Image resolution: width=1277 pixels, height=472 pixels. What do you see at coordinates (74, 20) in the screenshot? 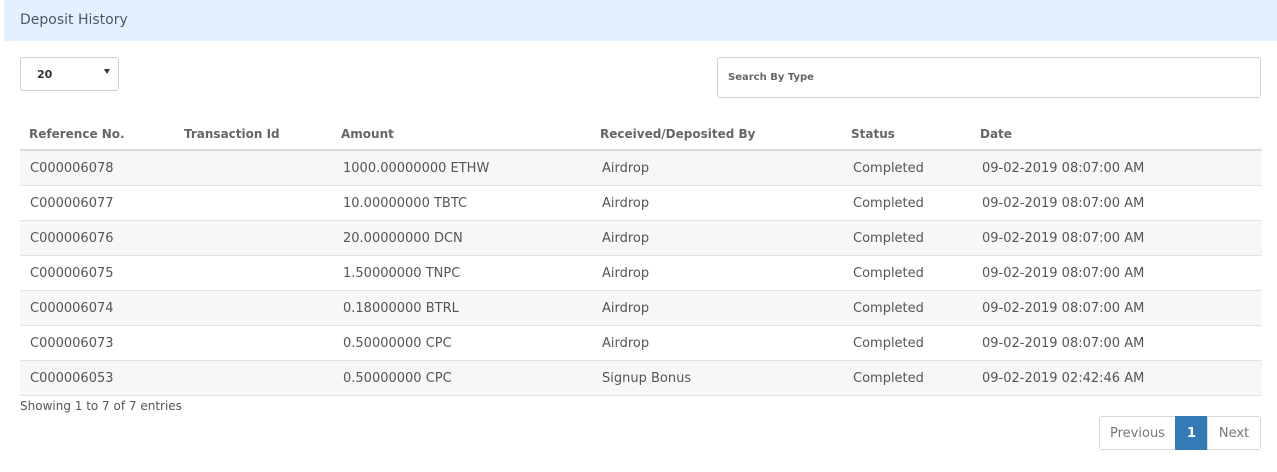
I see `panel-title: Deposit History` at bounding box center [74, 20].